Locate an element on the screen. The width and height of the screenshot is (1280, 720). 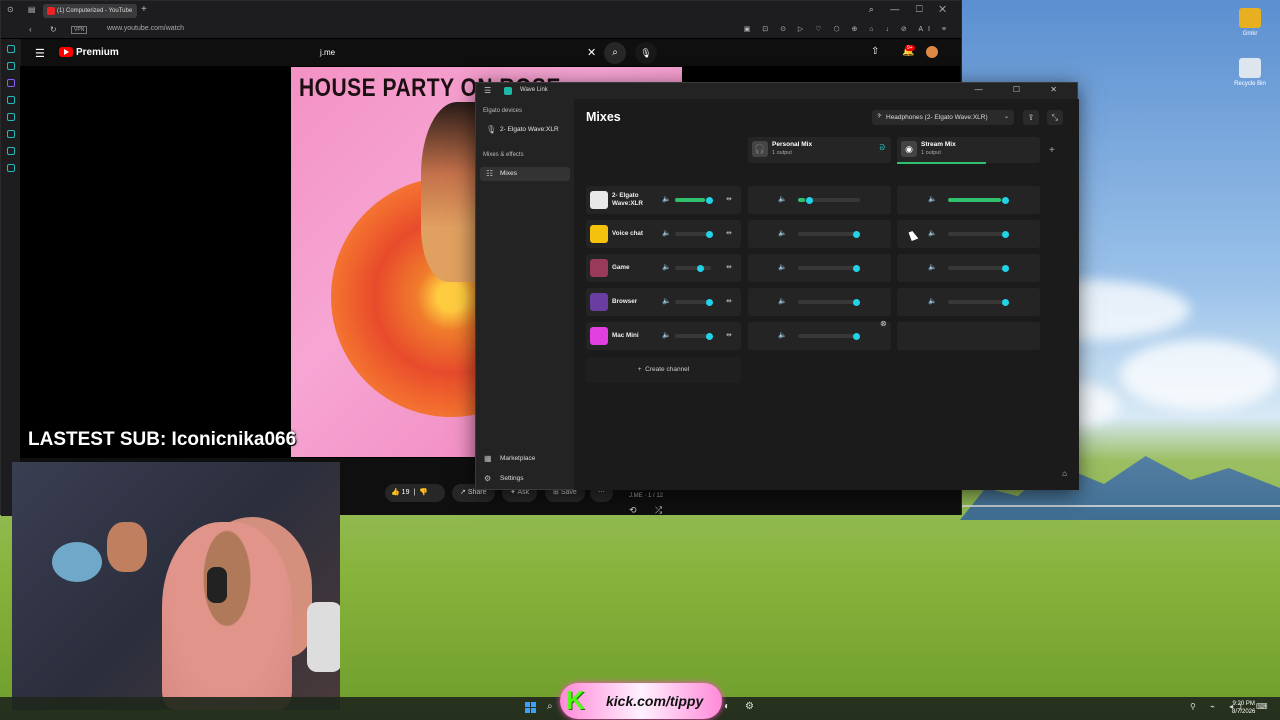
whatsapp-icon is located at coordinates (11, 66).